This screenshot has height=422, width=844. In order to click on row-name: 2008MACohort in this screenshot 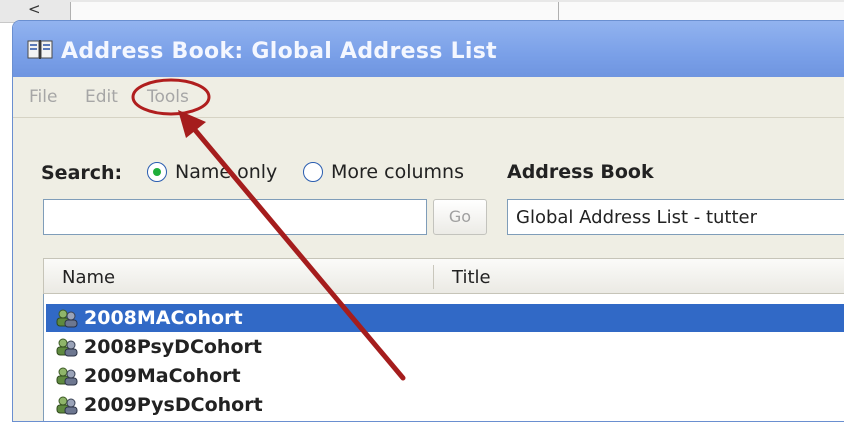, I will do `click(163, 318)`.